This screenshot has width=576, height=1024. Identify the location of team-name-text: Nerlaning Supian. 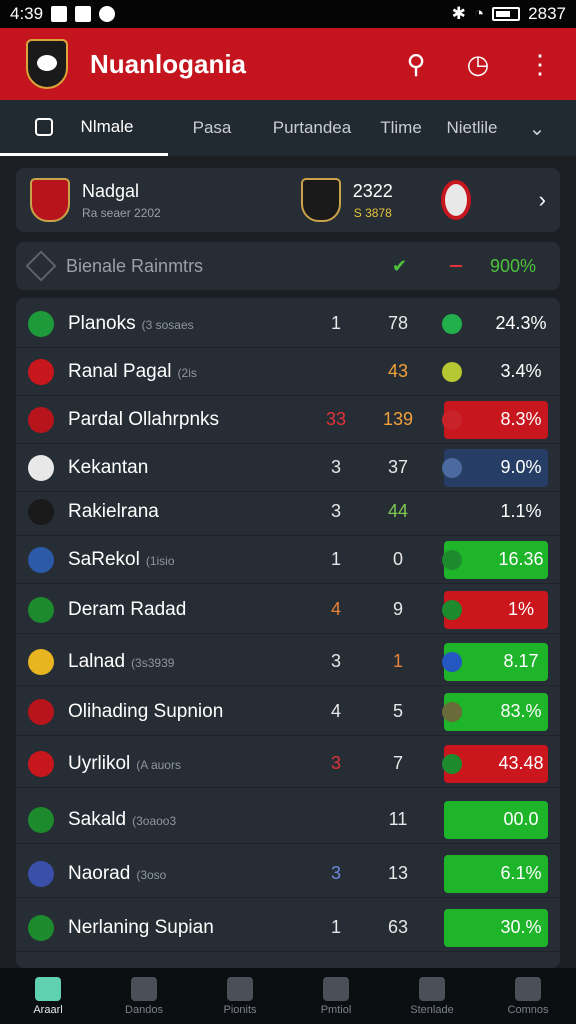
(141, 927).